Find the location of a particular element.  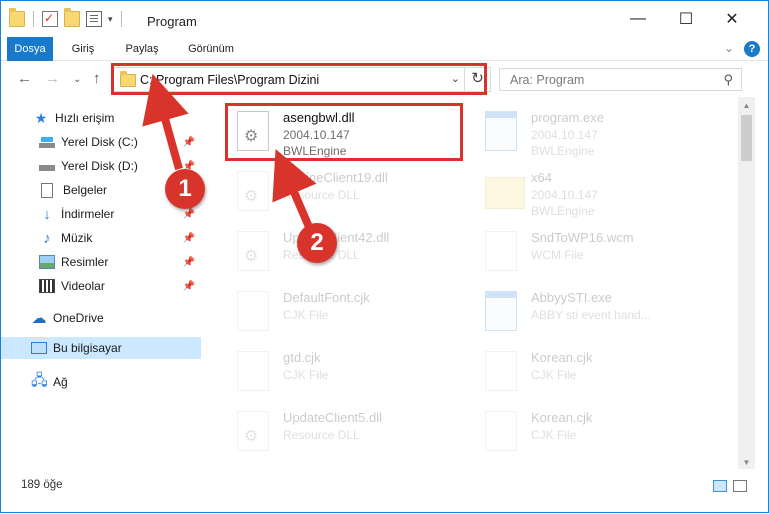

file-item: SndToWP16.wcm WCM File is located at coordinates (587, 251).